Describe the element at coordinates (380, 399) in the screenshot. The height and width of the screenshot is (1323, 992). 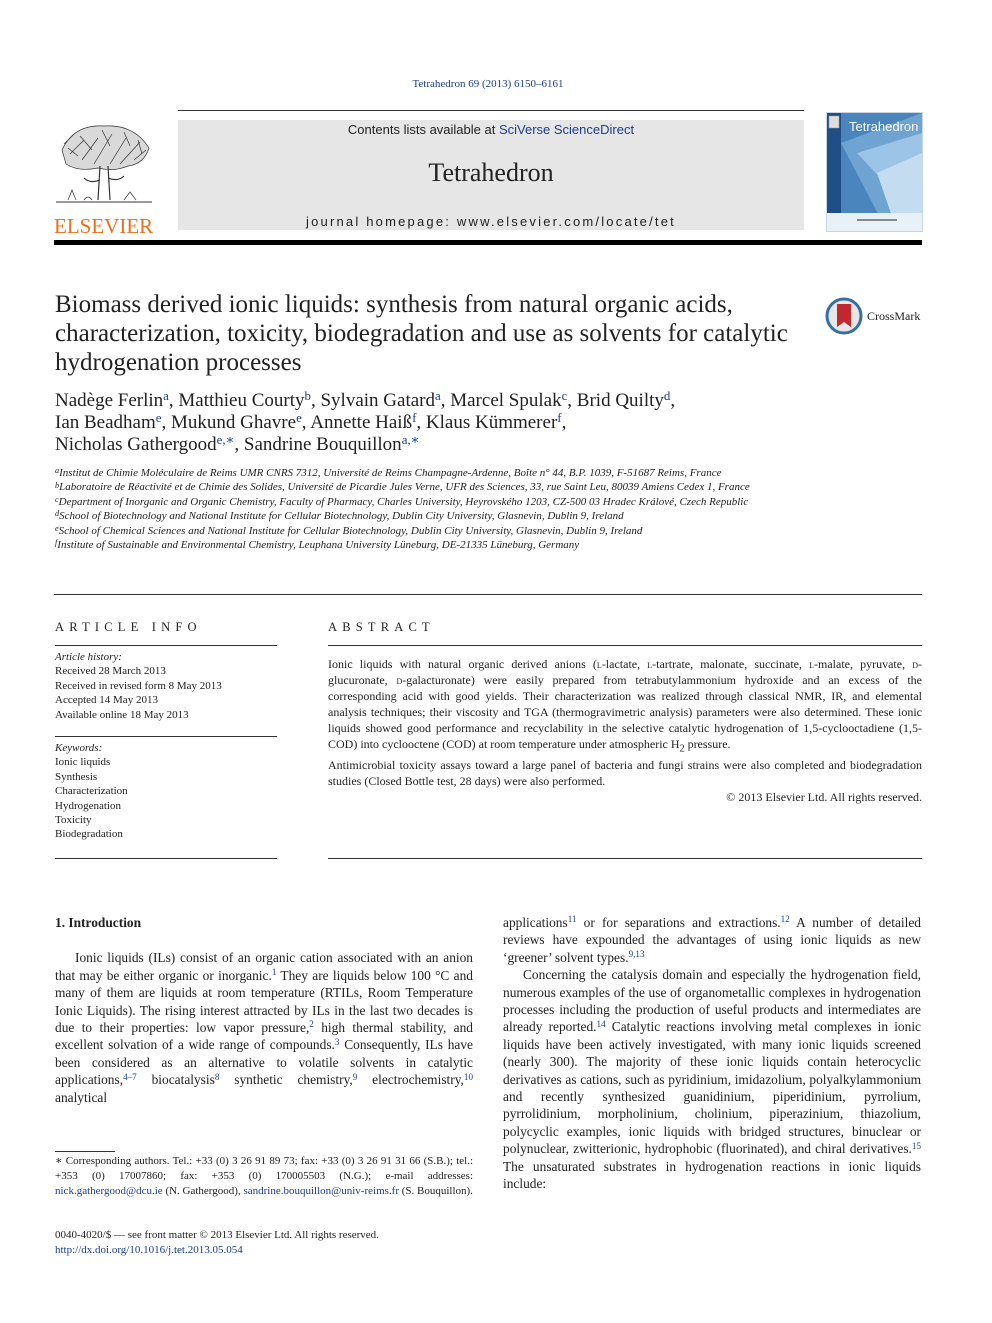
I see `author: Sylvain Gatarda` at that location.